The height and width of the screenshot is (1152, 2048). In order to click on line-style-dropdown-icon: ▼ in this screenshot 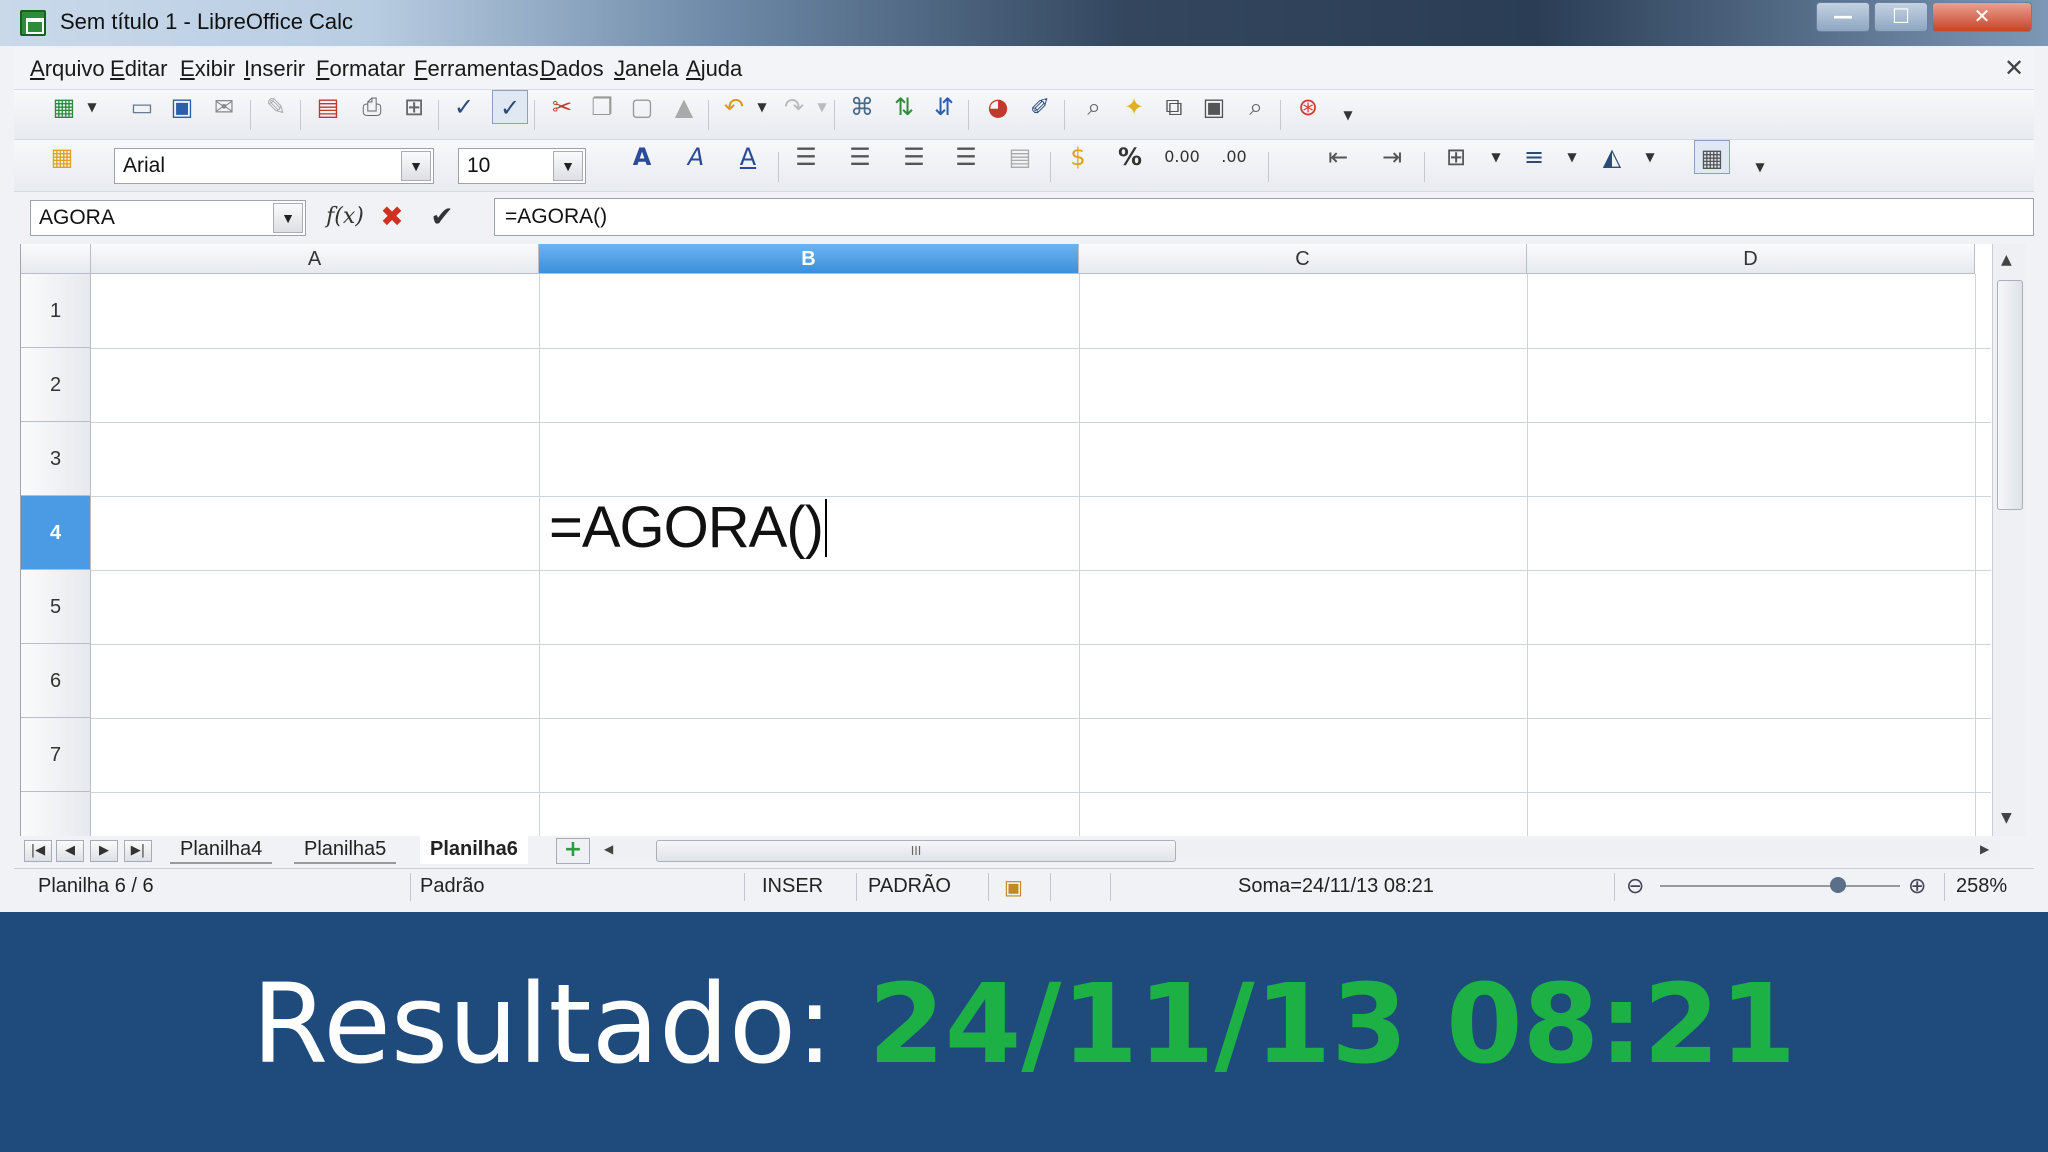, I will do `click(1572, 157)`.